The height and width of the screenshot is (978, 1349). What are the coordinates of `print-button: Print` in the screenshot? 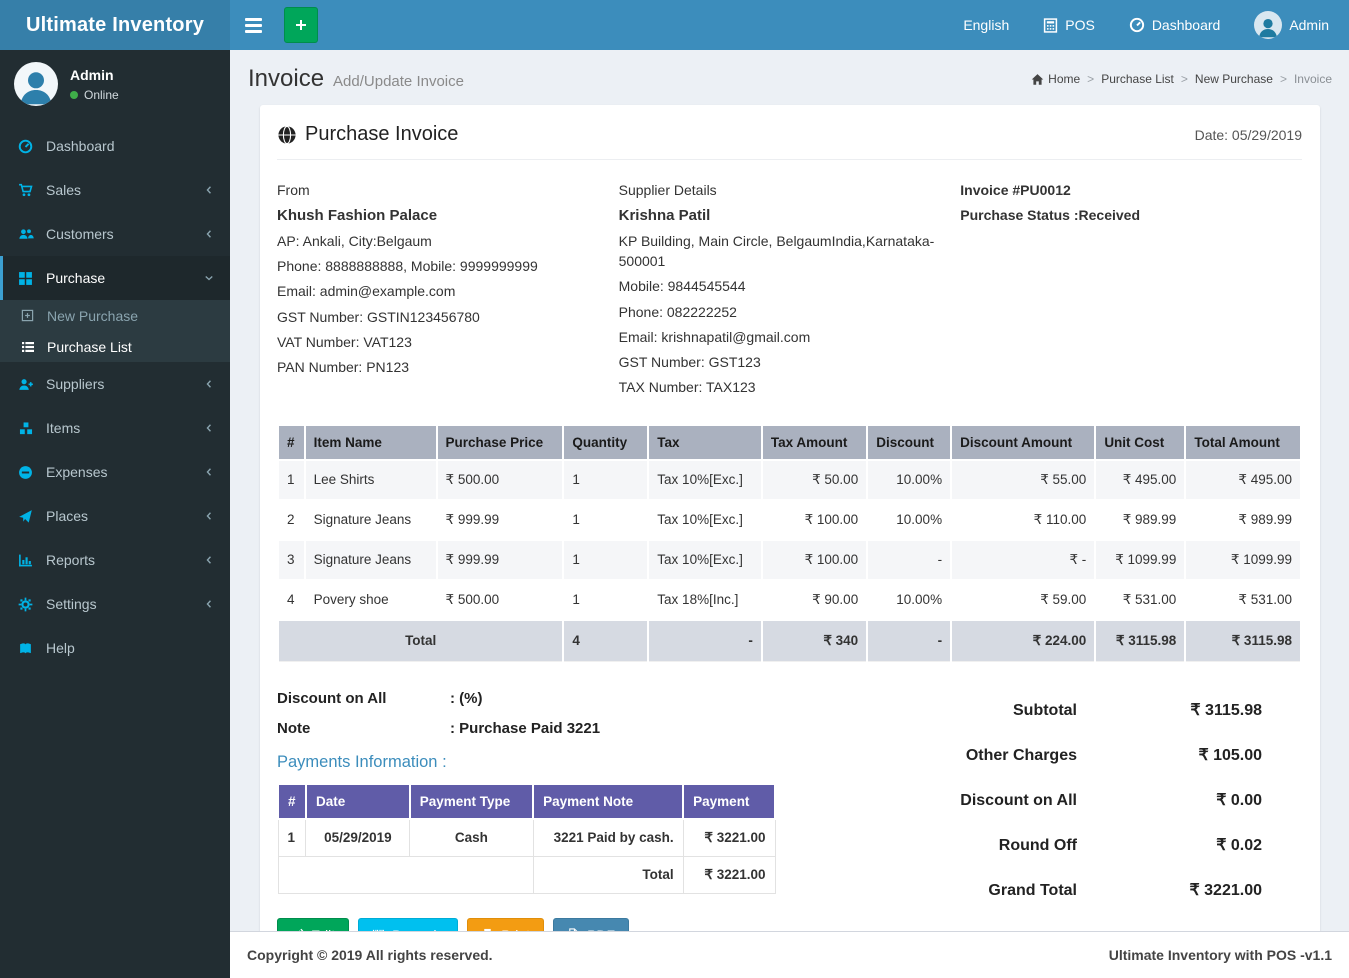 It's located at (506, 924).